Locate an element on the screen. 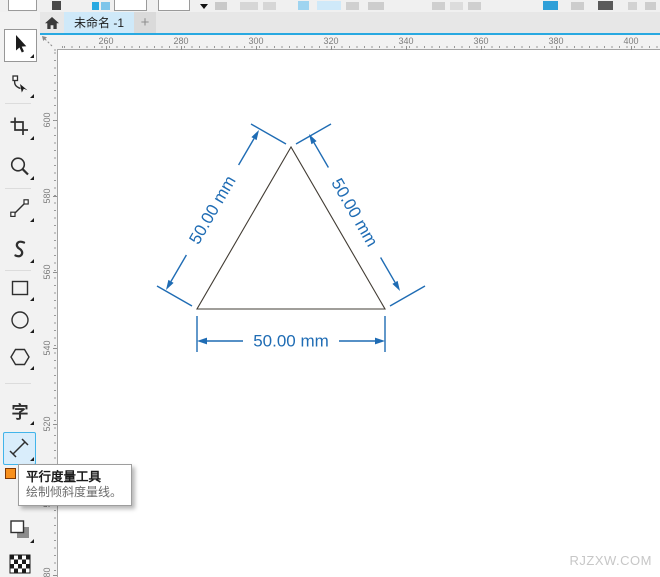 The height and width of the screenshot is (577, 660). rectangle-tool is located at coordinates (20, 288).